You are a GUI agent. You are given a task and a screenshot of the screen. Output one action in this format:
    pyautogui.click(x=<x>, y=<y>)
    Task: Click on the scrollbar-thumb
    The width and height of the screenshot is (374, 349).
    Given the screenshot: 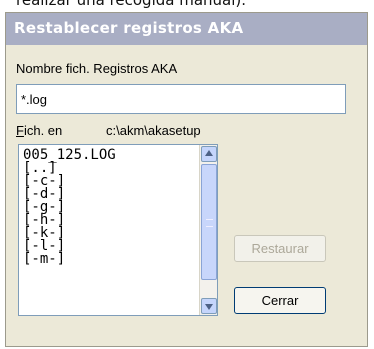 What is the action you would take?
    pyautogui.click(x=209, y=222)
    